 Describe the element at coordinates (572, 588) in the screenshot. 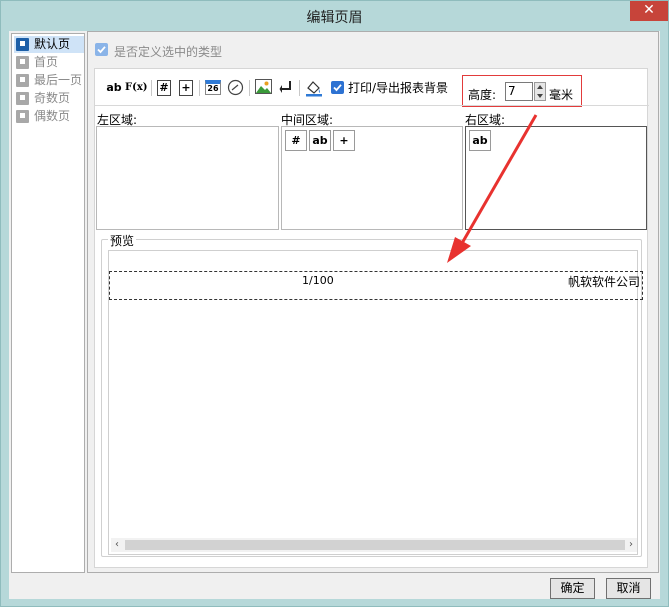

I see `ok-button: 确定` at that location.